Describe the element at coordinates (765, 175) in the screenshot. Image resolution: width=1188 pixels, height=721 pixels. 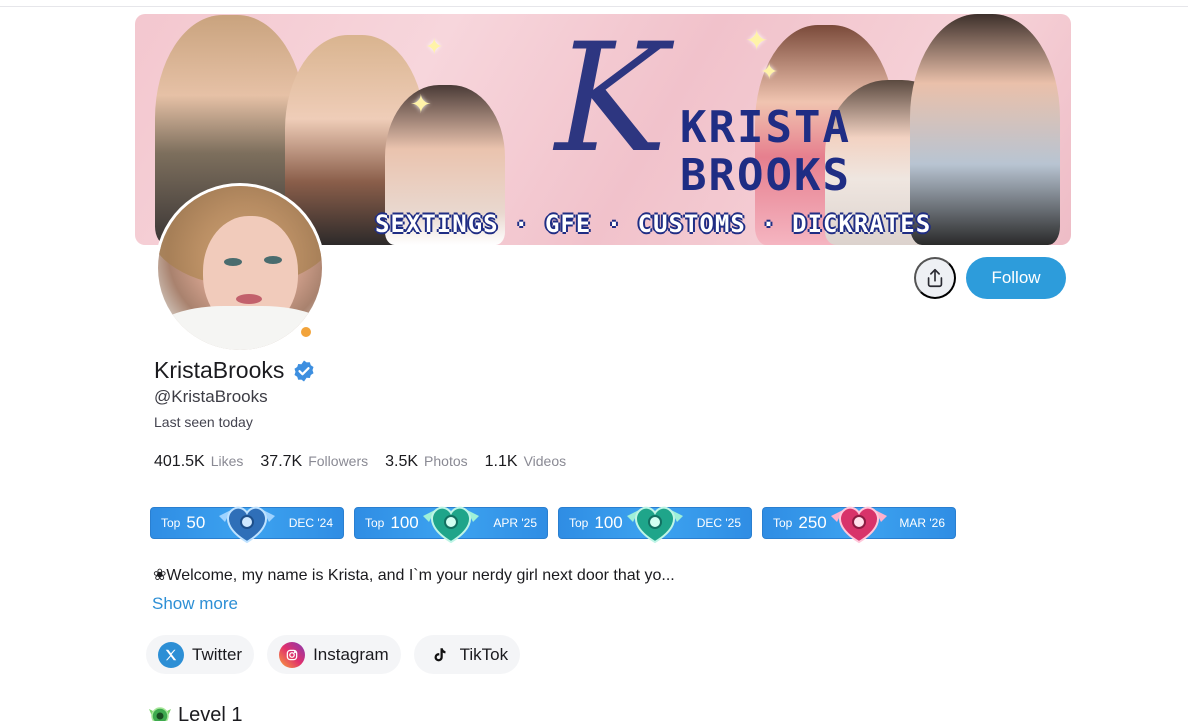
I see `banner-title-line2: BROOKS` at that location.